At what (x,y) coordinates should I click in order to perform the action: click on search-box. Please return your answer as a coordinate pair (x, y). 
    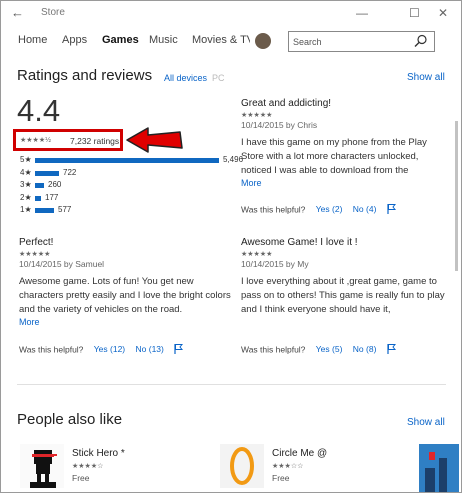
    Looking at the image, I should click on (361, 41).